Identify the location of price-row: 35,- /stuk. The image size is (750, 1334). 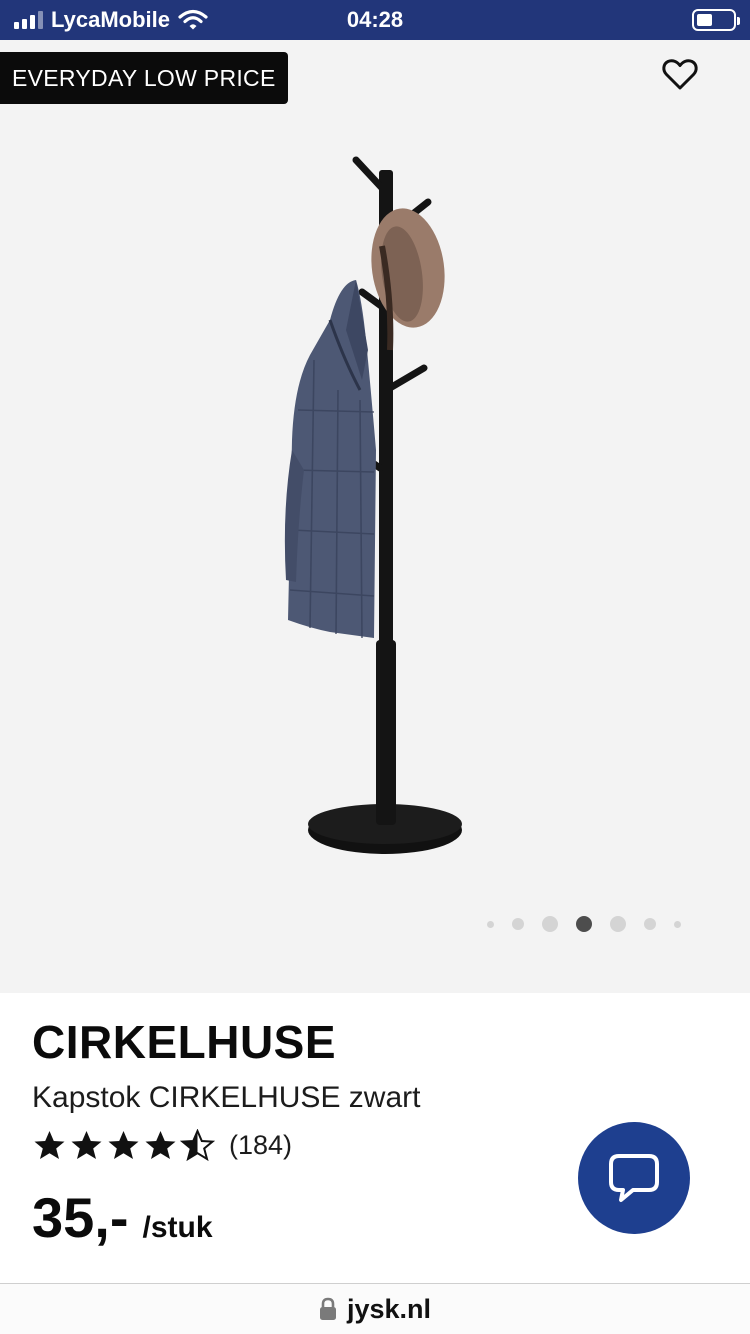
(122, 1217).